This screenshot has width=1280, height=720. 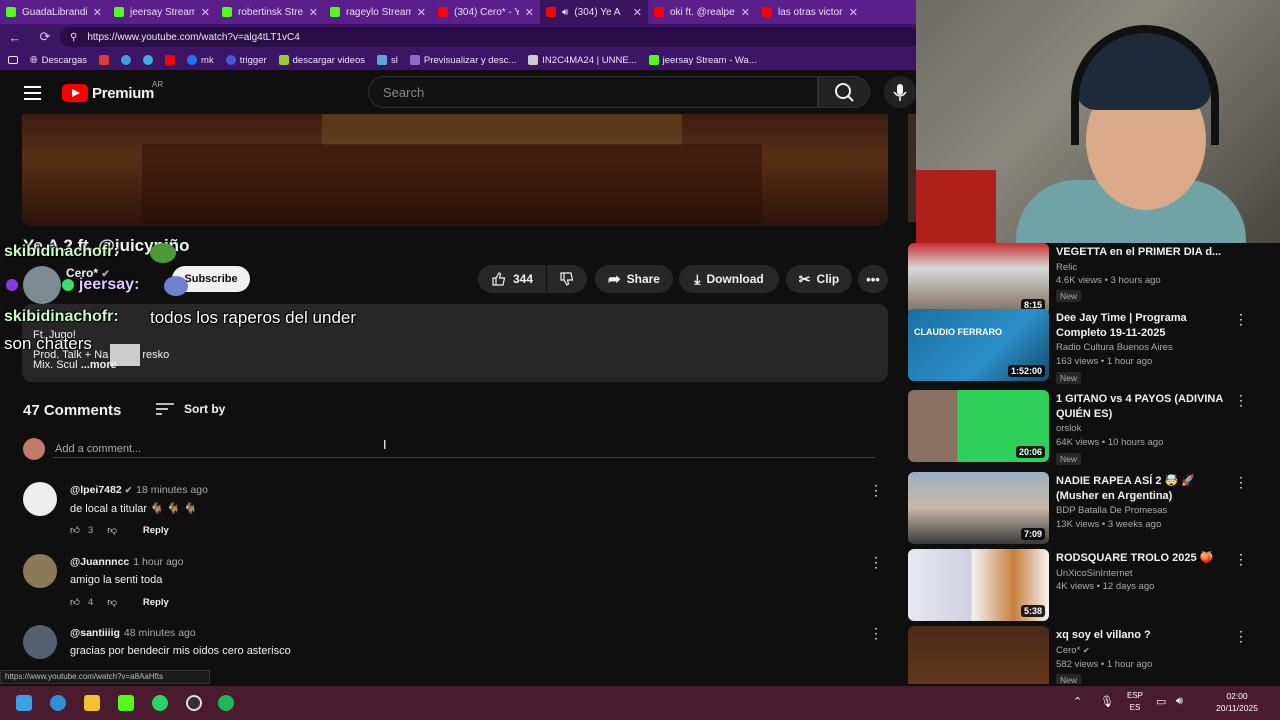 What do you see at coordinates (978, 585) in the screenshot?
I see `video-thumbnail: 5:38` at bounding box center [978, 585].